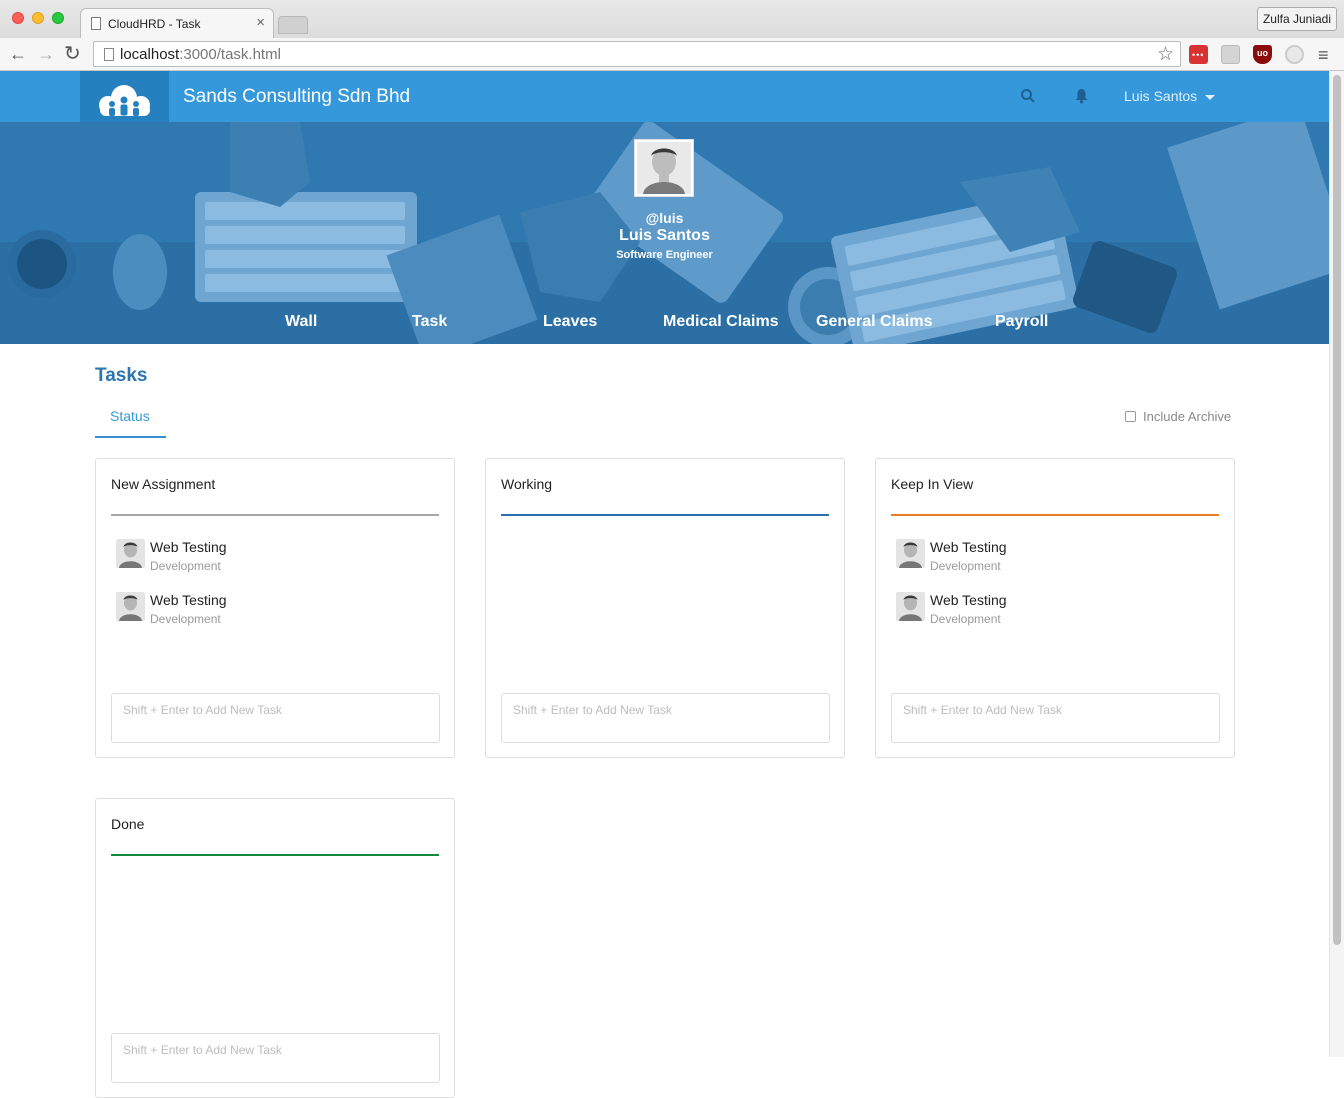  I want to click on back-button: ←, so click(18, 54).